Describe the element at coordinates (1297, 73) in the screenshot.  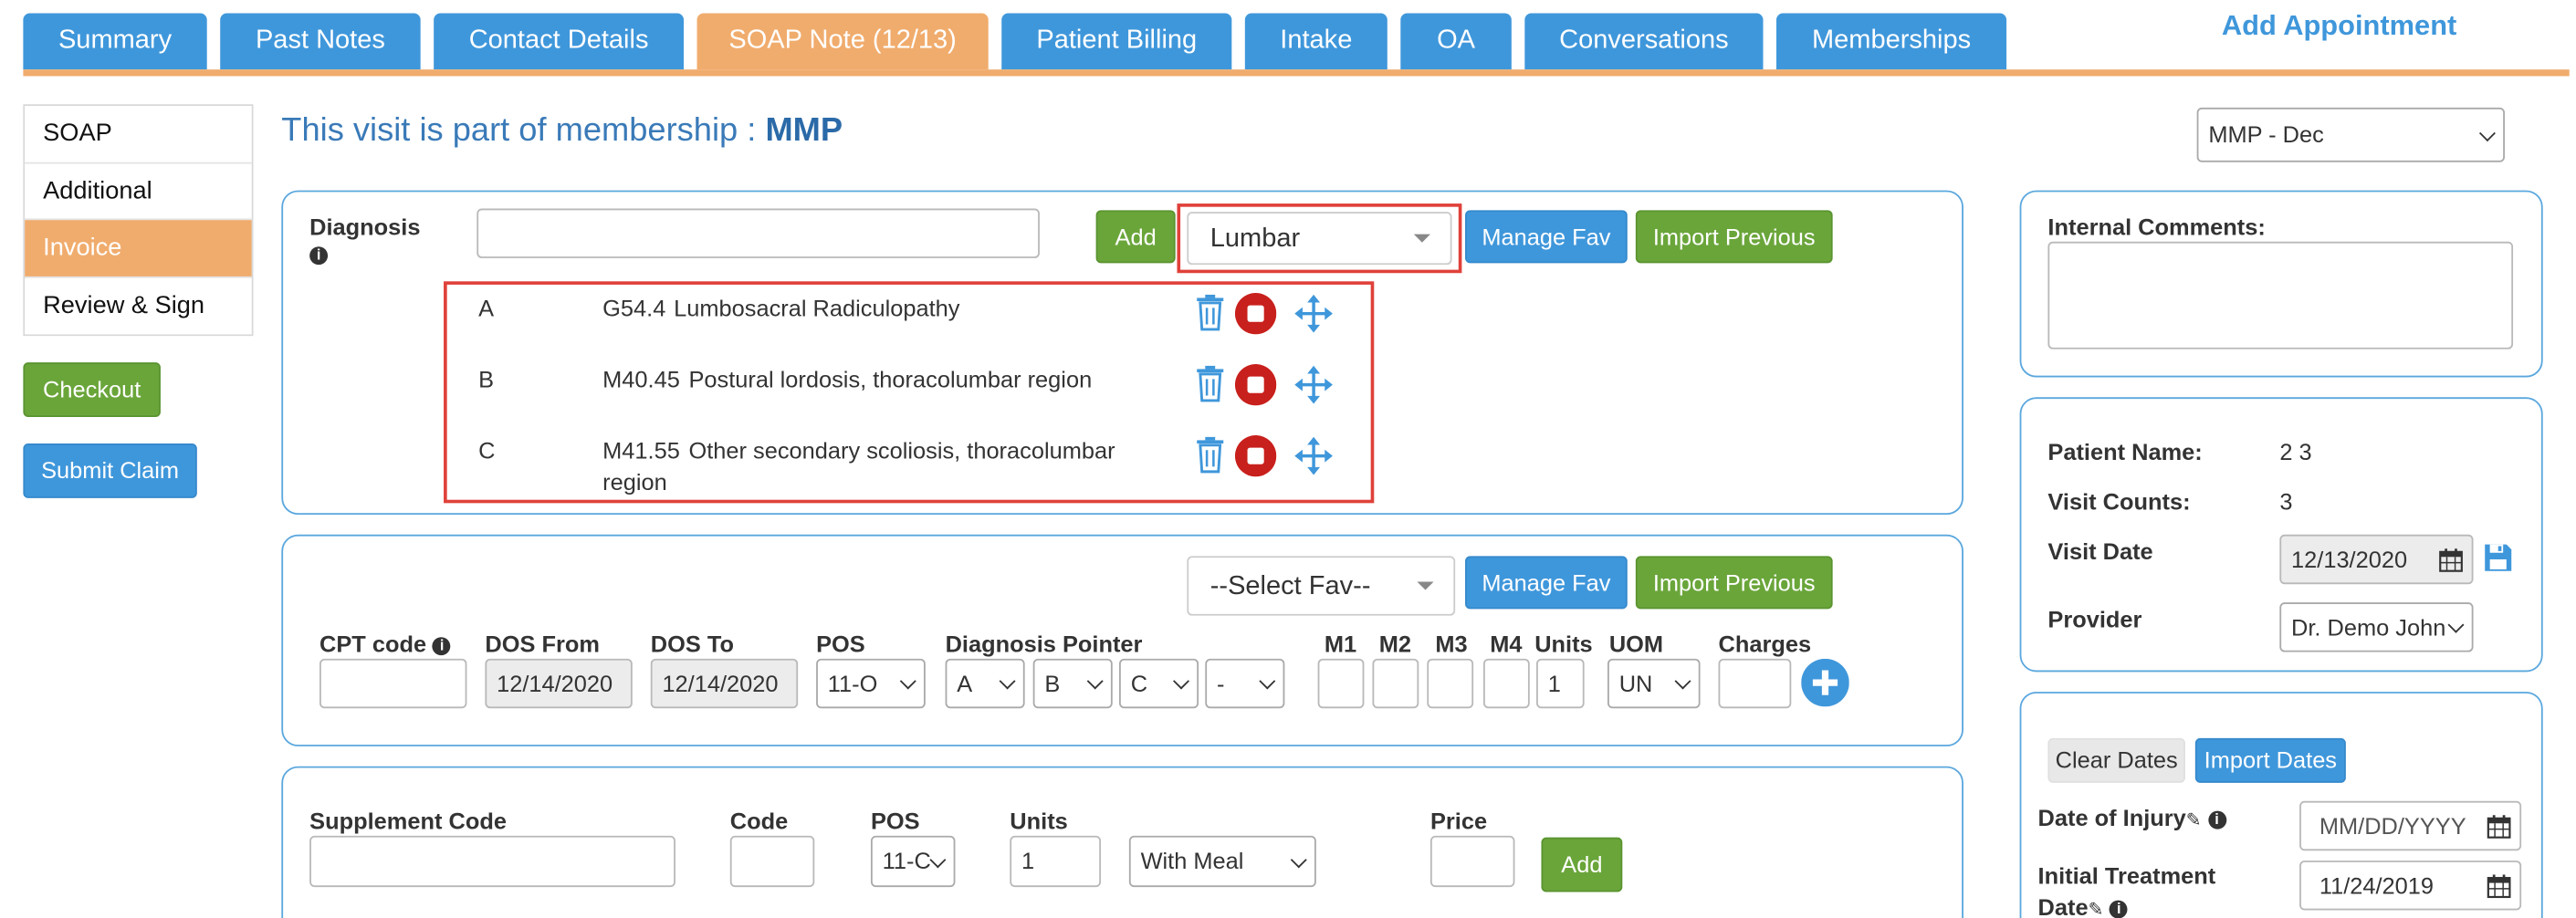
I see `tab-underline` at that location.